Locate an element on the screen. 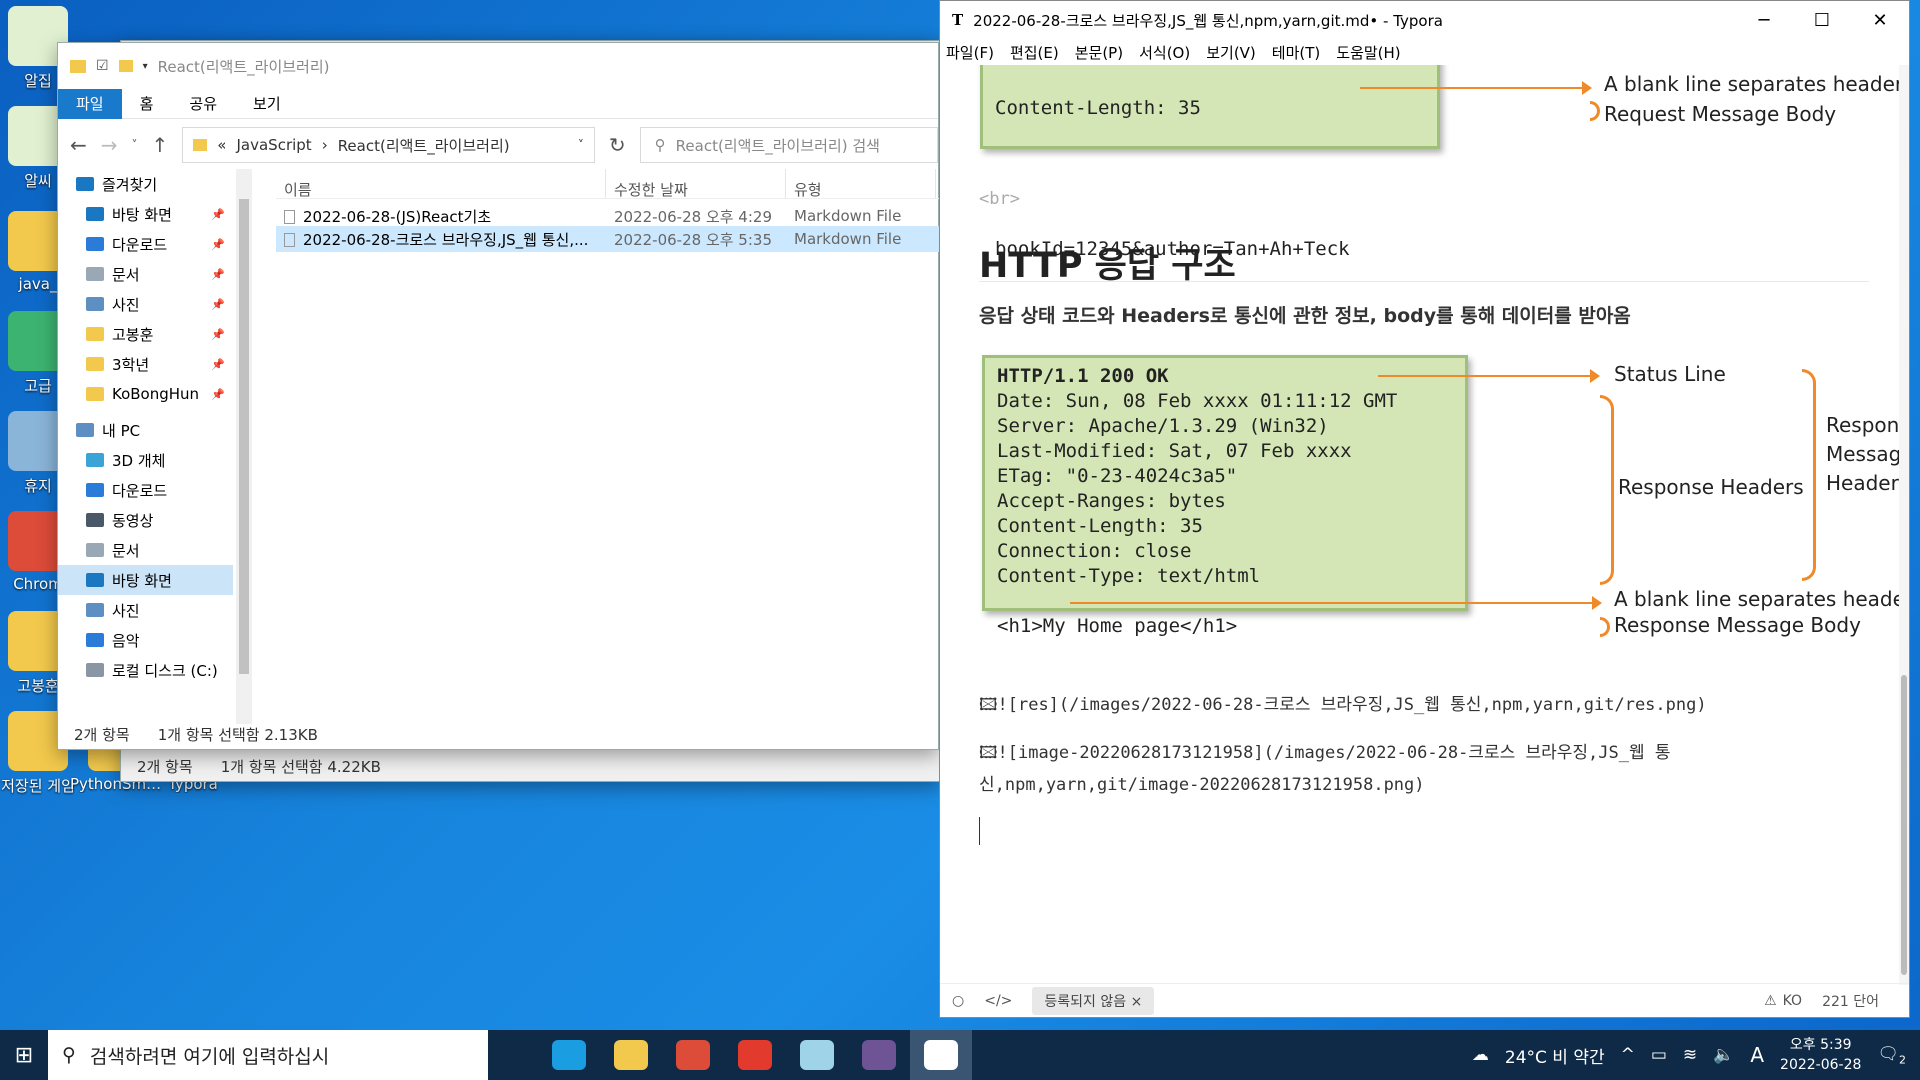  checkbox-icon: ☑ is located at coordinates (102, 66).